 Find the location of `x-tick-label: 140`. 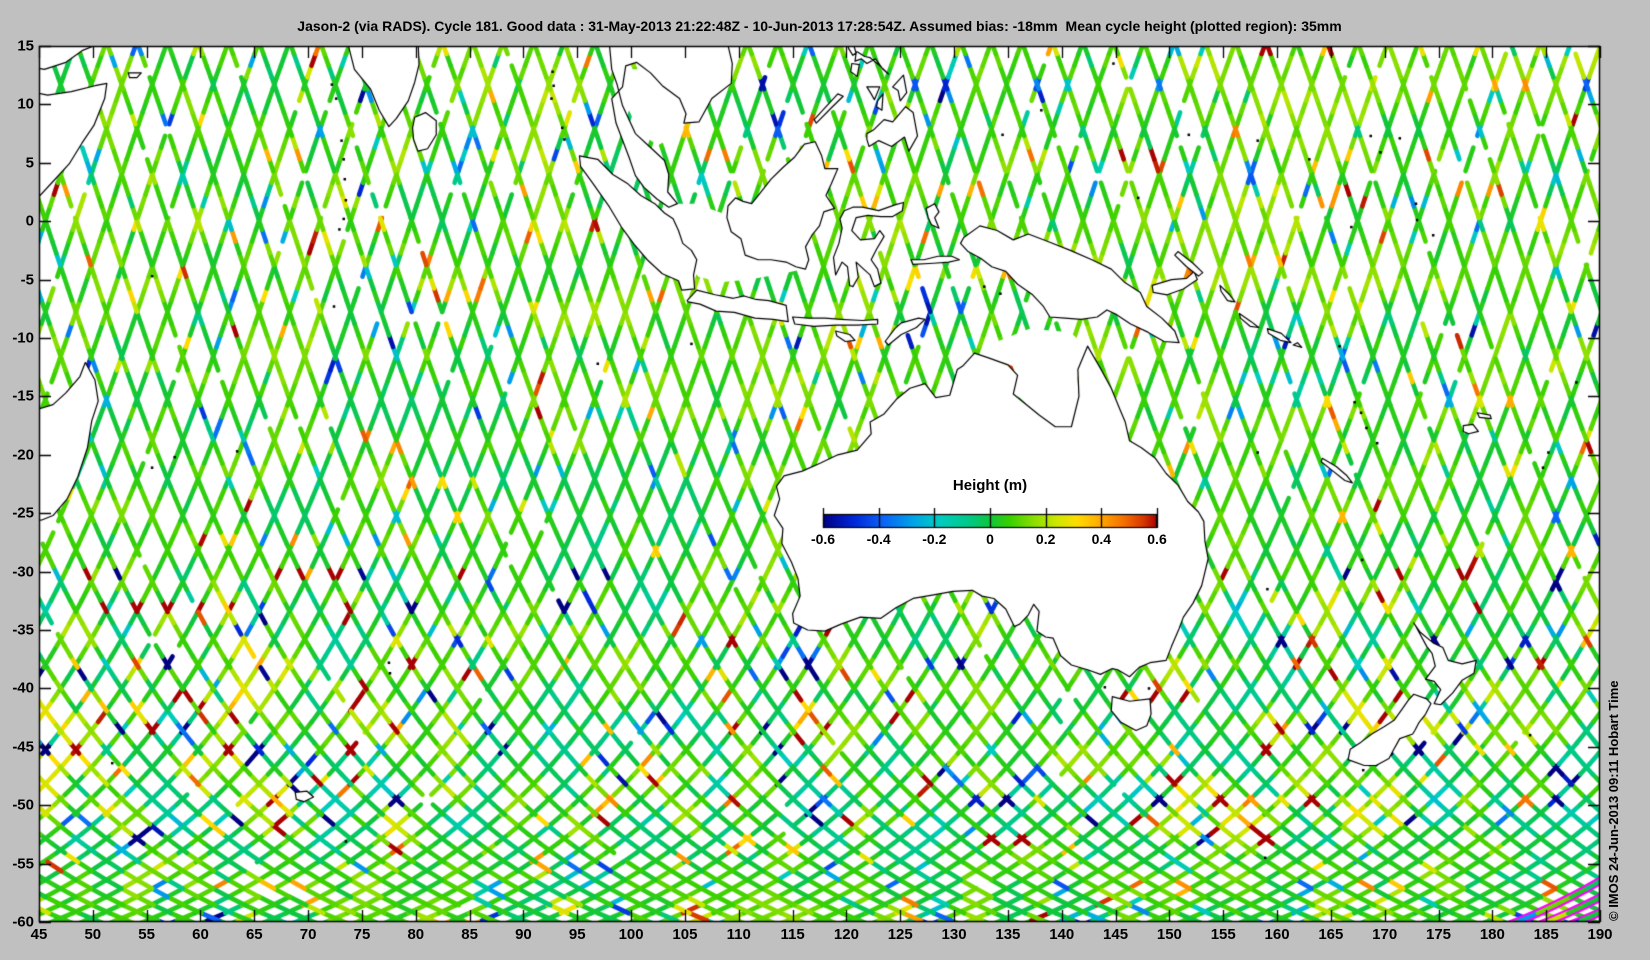

x-tick-label: 140 is located at coordinates (1062, 934).